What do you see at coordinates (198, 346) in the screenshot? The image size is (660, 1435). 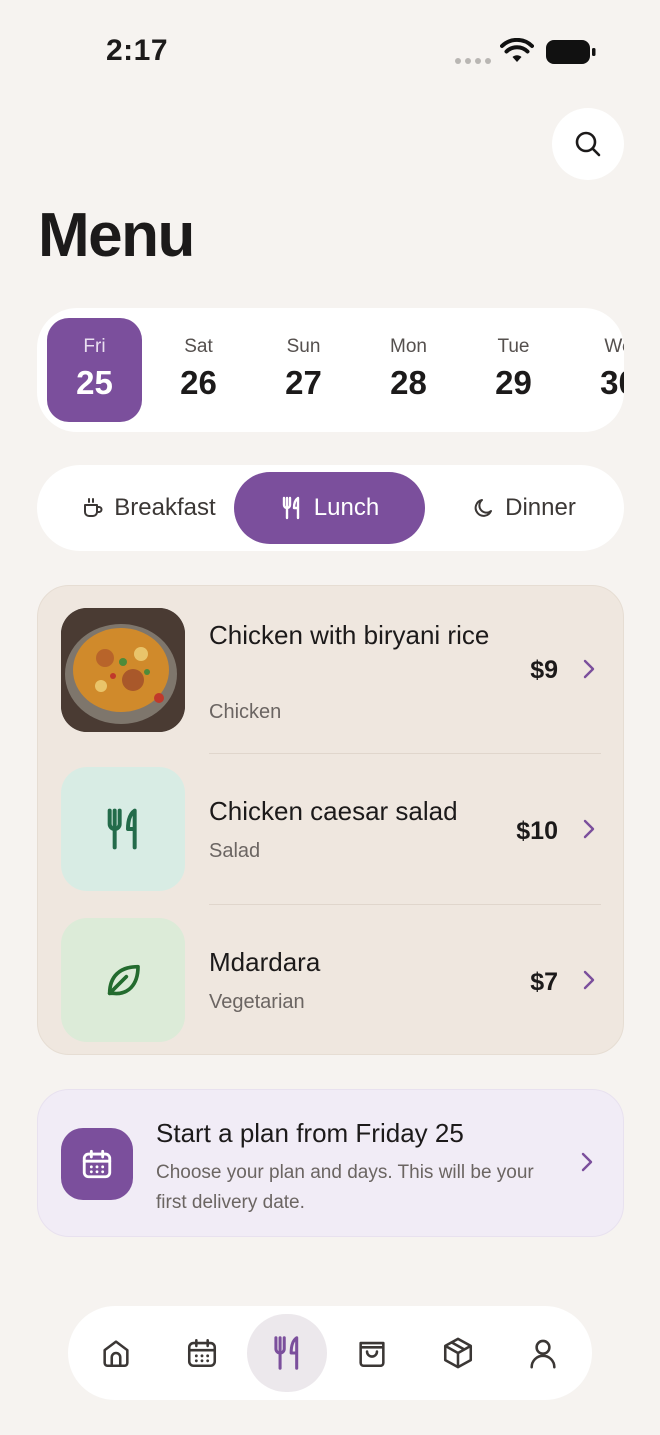 I see `date-day-of-week: Sat` at bounding box center [198, 346].